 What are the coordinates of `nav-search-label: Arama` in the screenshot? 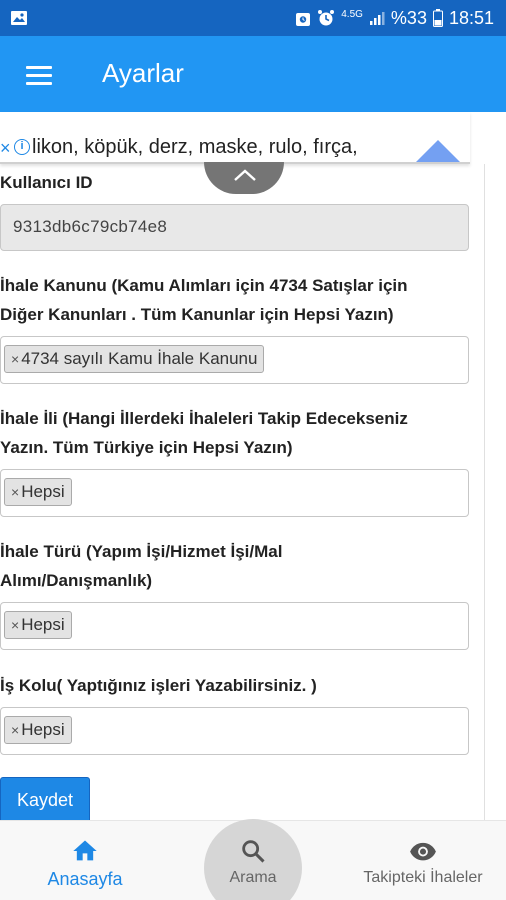 It's located at (253, 877).